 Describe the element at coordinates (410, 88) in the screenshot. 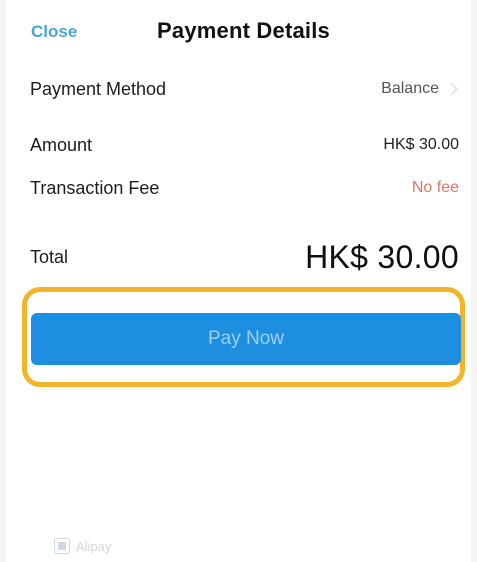

I see `payment-method-value: Balance` at that location.